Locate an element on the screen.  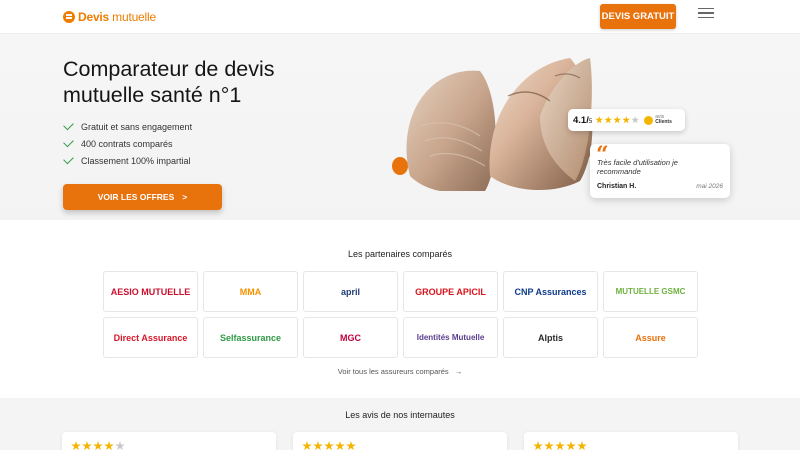
partner-logo-text: Selfassurance is located at coordinates (250, 337).